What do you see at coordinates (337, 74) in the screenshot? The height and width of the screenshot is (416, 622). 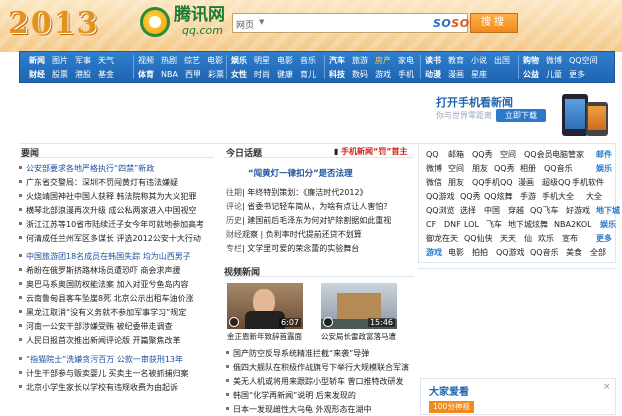 I see `nav-link: 科技` at bounding box center [337, 74].